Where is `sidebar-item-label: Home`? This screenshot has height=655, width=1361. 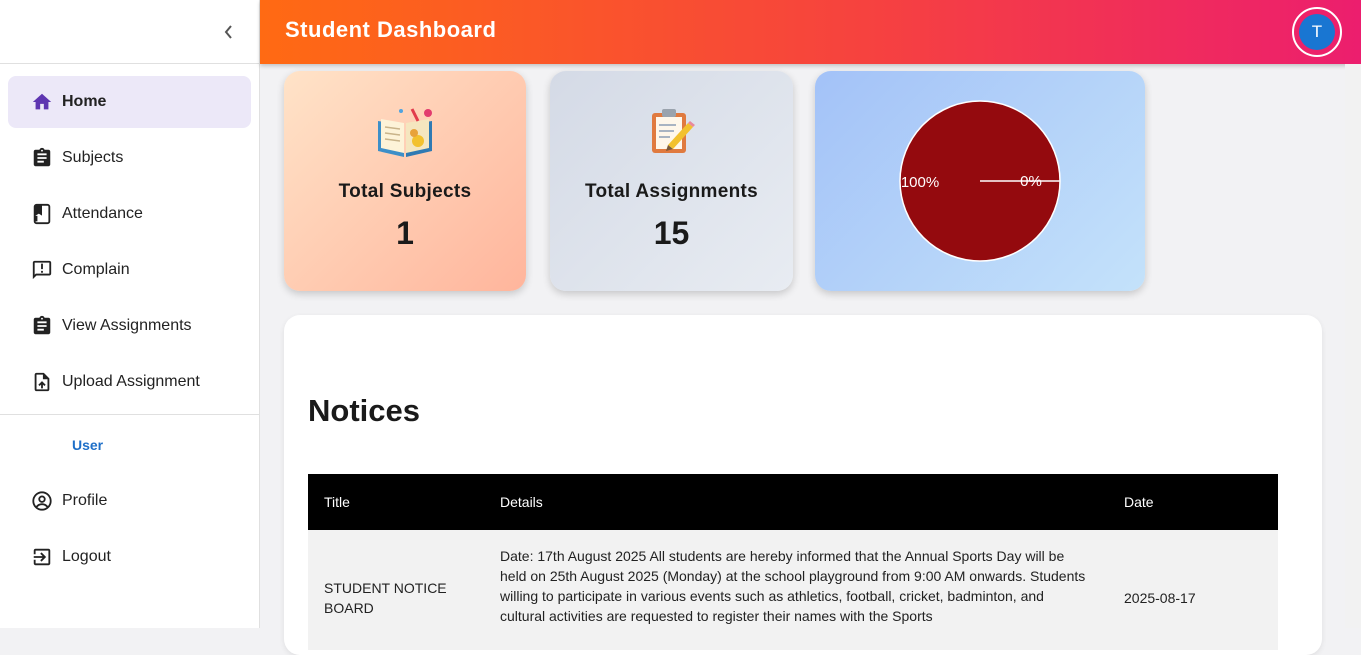 sidebar-item-label: Home is located at coordinates (84, 101).